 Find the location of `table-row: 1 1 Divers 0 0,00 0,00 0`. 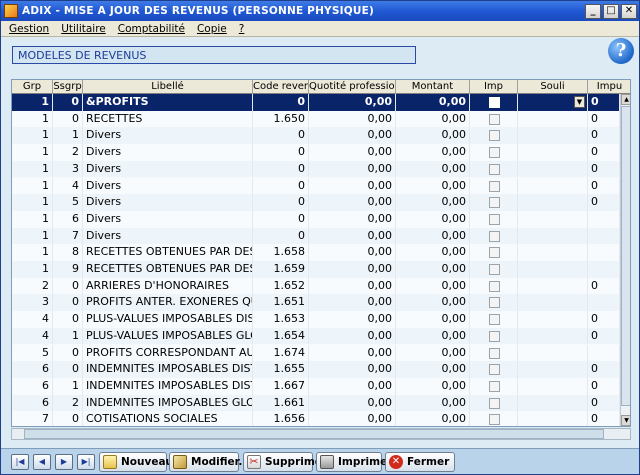

table-row: 1 1 Divers 0 0,00 0,00 0 is located at coordinates (316, 136).